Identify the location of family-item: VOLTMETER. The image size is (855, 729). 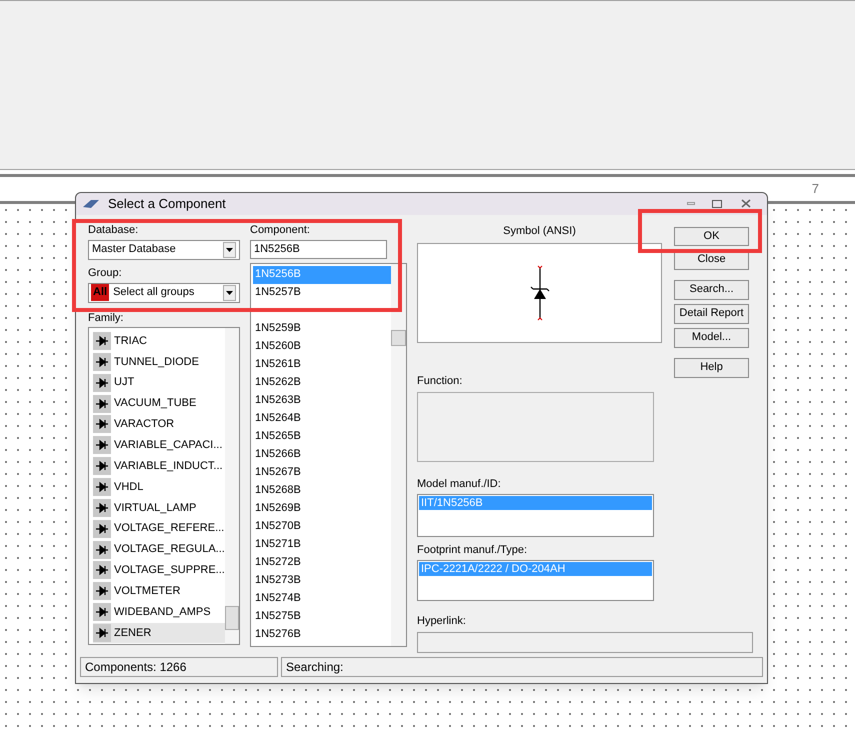
(159, 591).